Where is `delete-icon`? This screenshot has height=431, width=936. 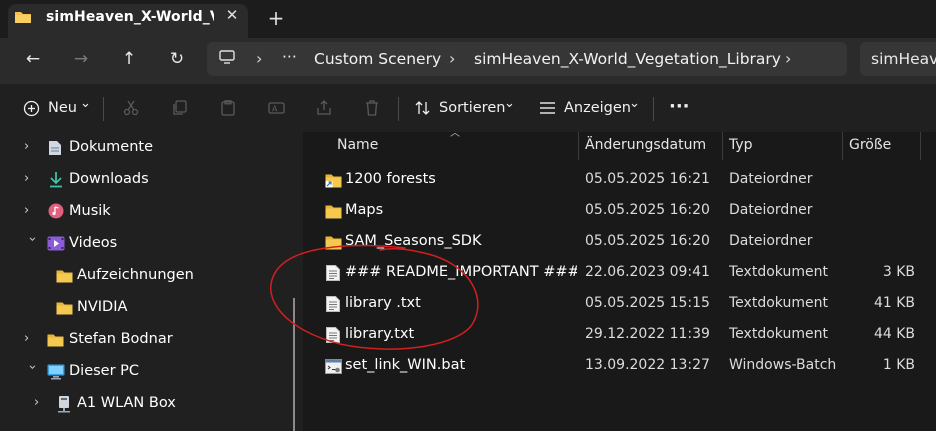
delete-icon is located at coordinates (372, 108).